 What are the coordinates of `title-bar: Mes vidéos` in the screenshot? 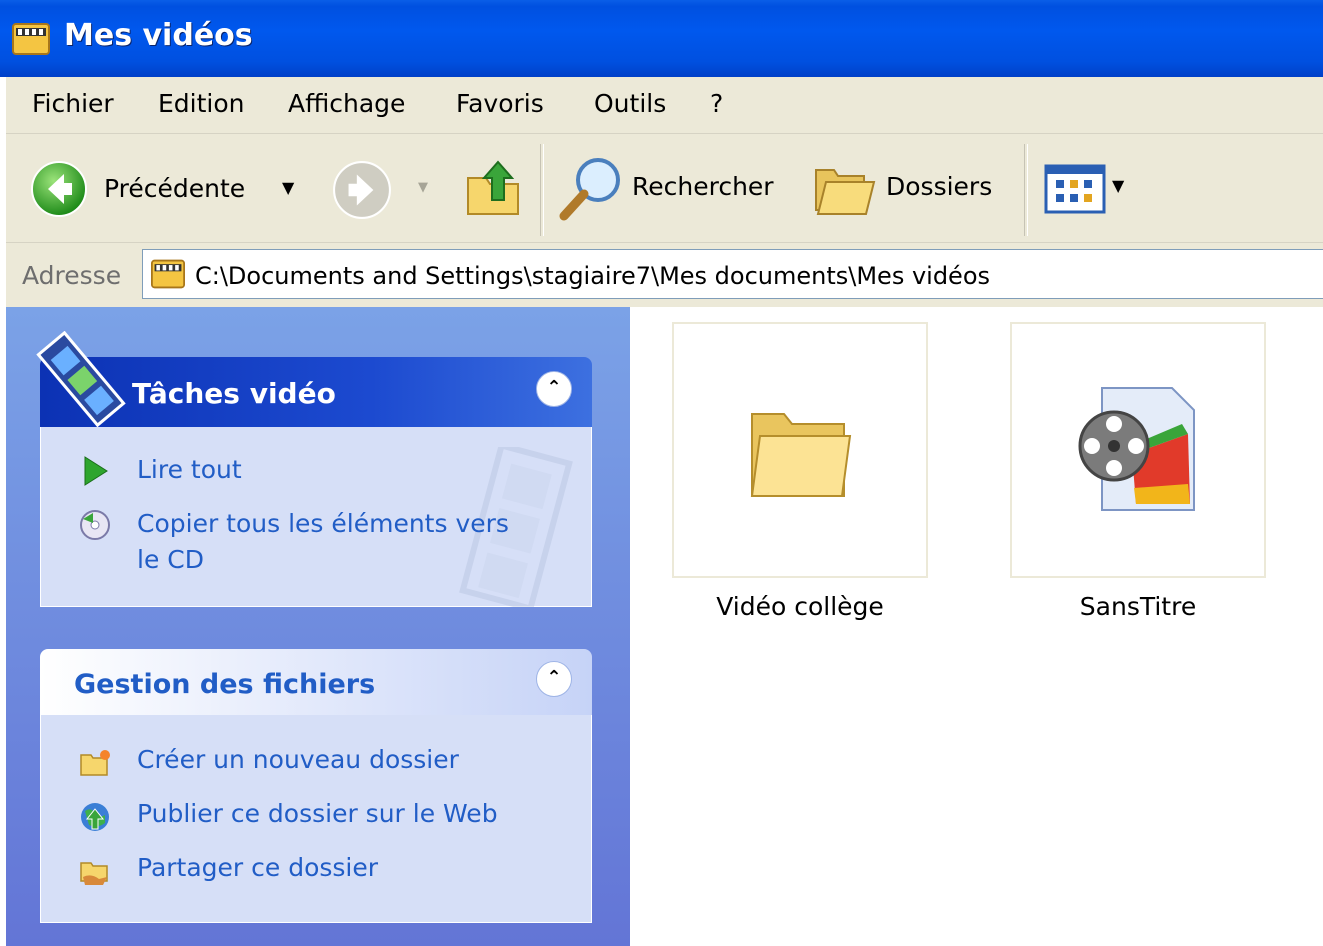 It's located at (661, 38).